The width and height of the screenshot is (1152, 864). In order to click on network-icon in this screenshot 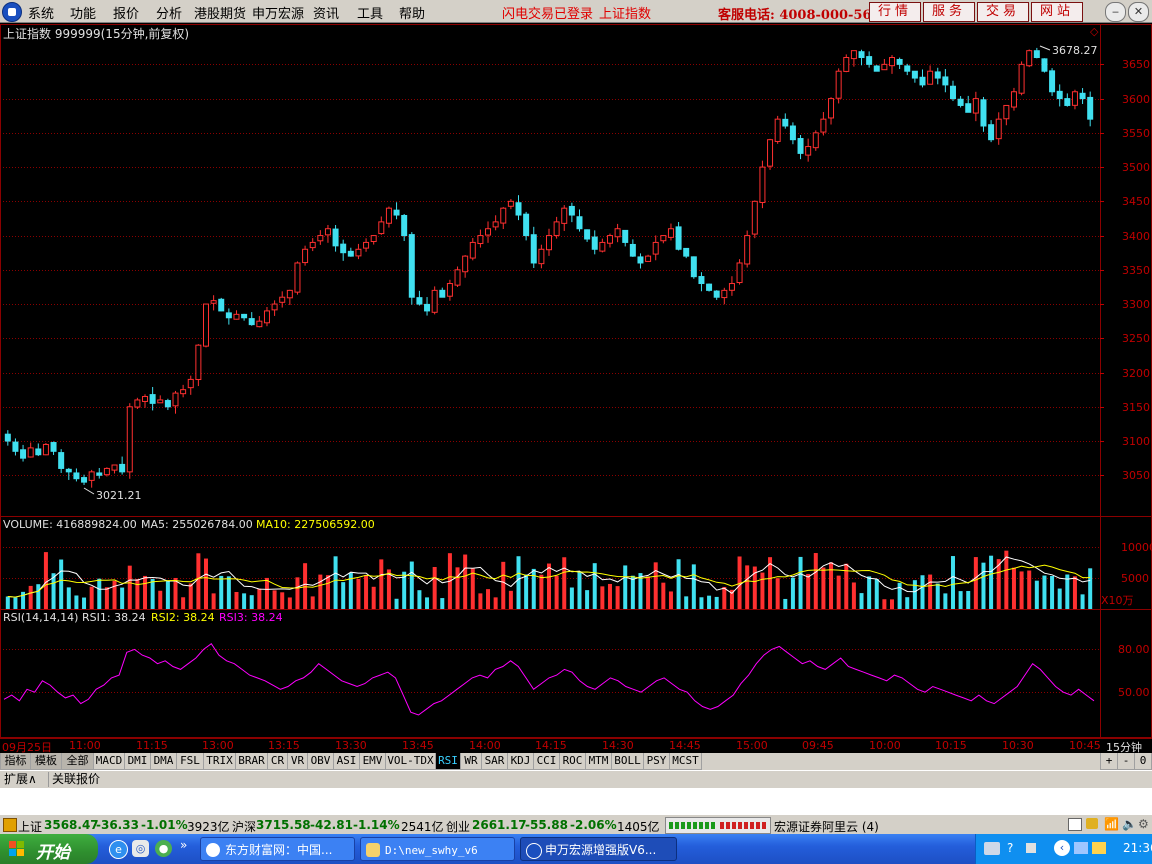, I will do `click(1081, 848)`.